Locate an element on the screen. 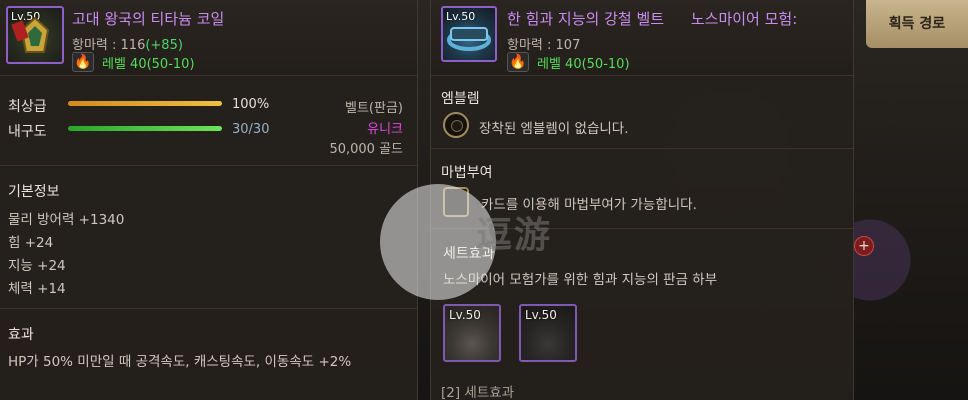 The height and width of the screenshot is (400, 968). quality-value: 100% is located at coordinates (251, 104).